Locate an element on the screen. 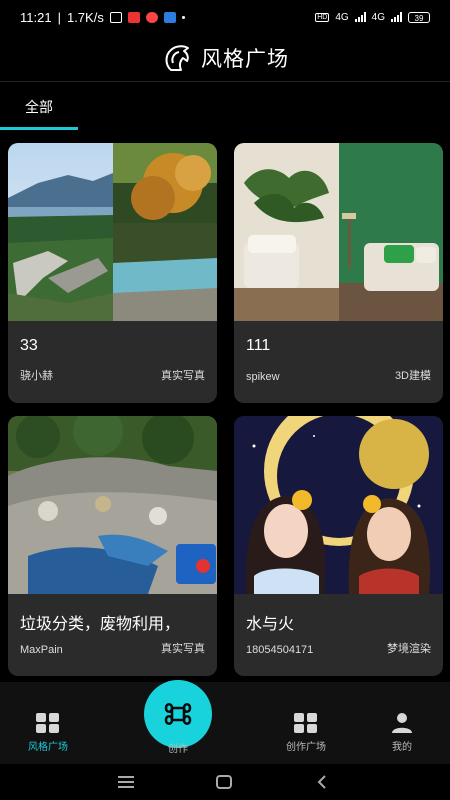  home-button is located at coordinates (224, 782).